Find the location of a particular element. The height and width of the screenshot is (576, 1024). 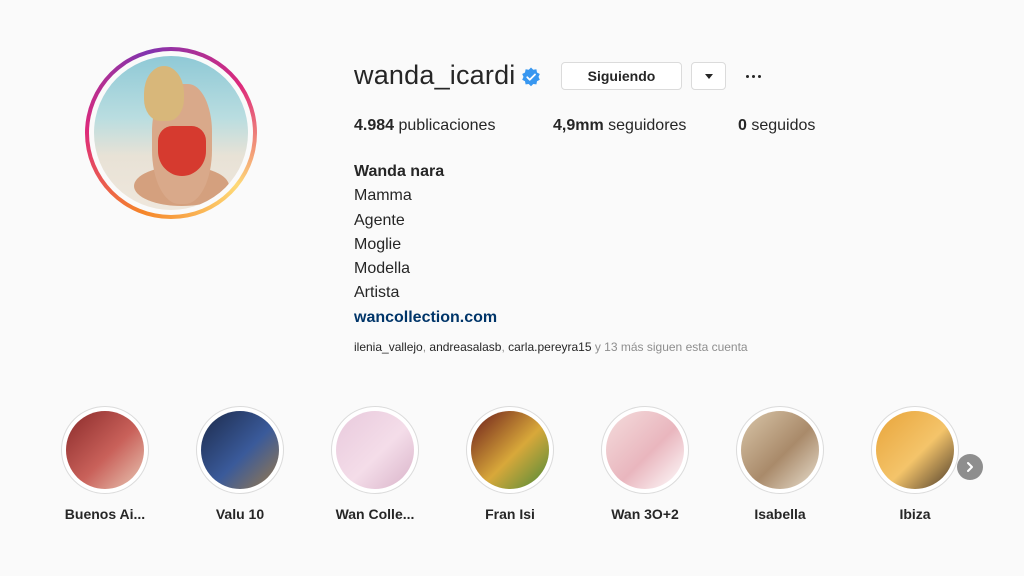

avatar-hair is located at coordinates (164, 93).